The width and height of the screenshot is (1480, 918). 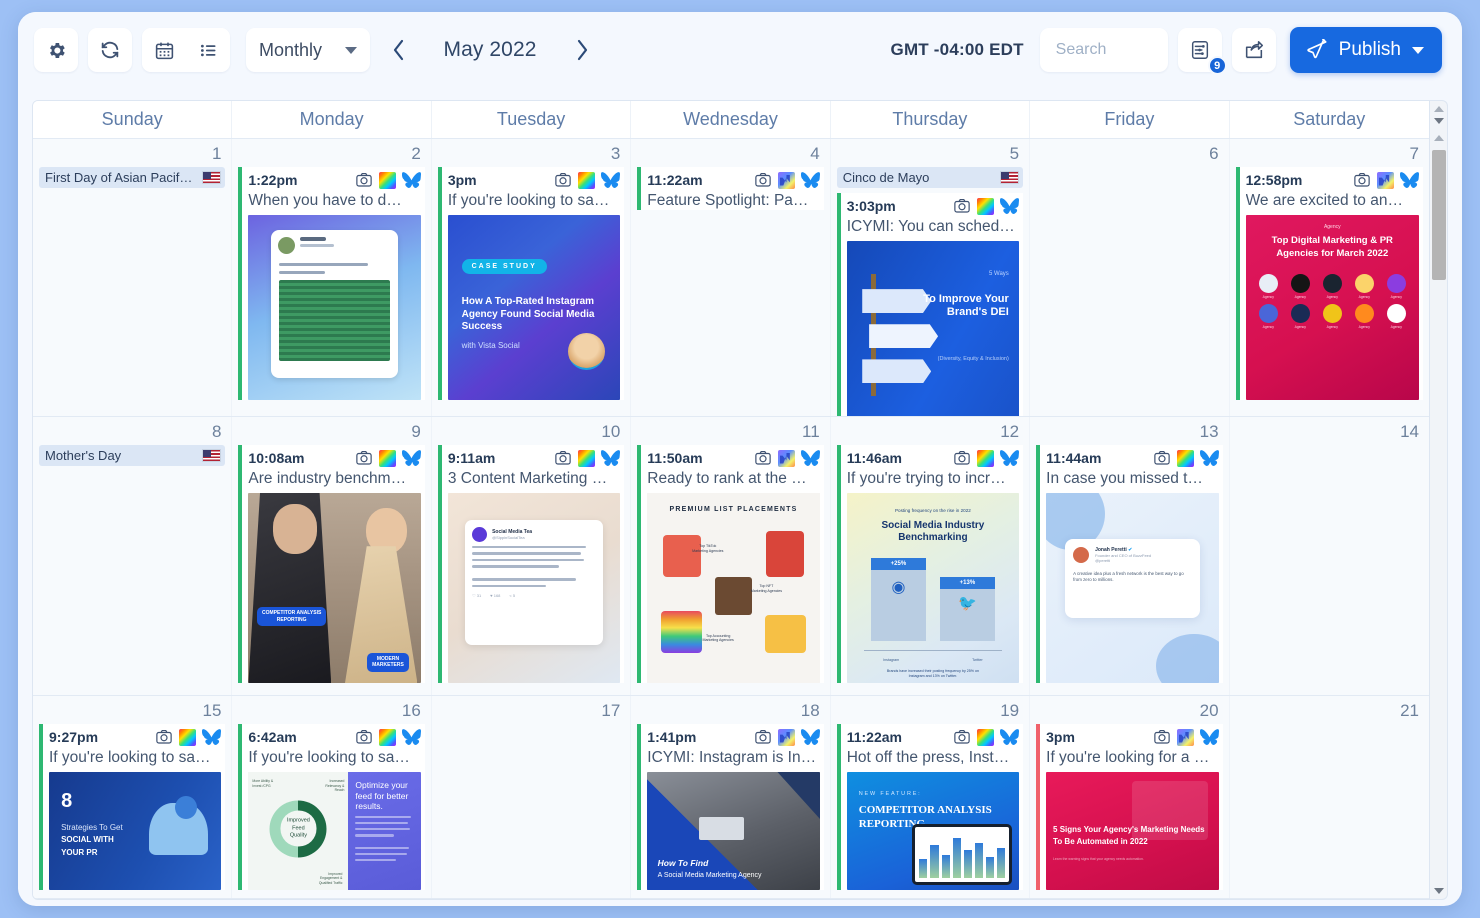 I want to click on refresh-button, so click(x=110, y=50).